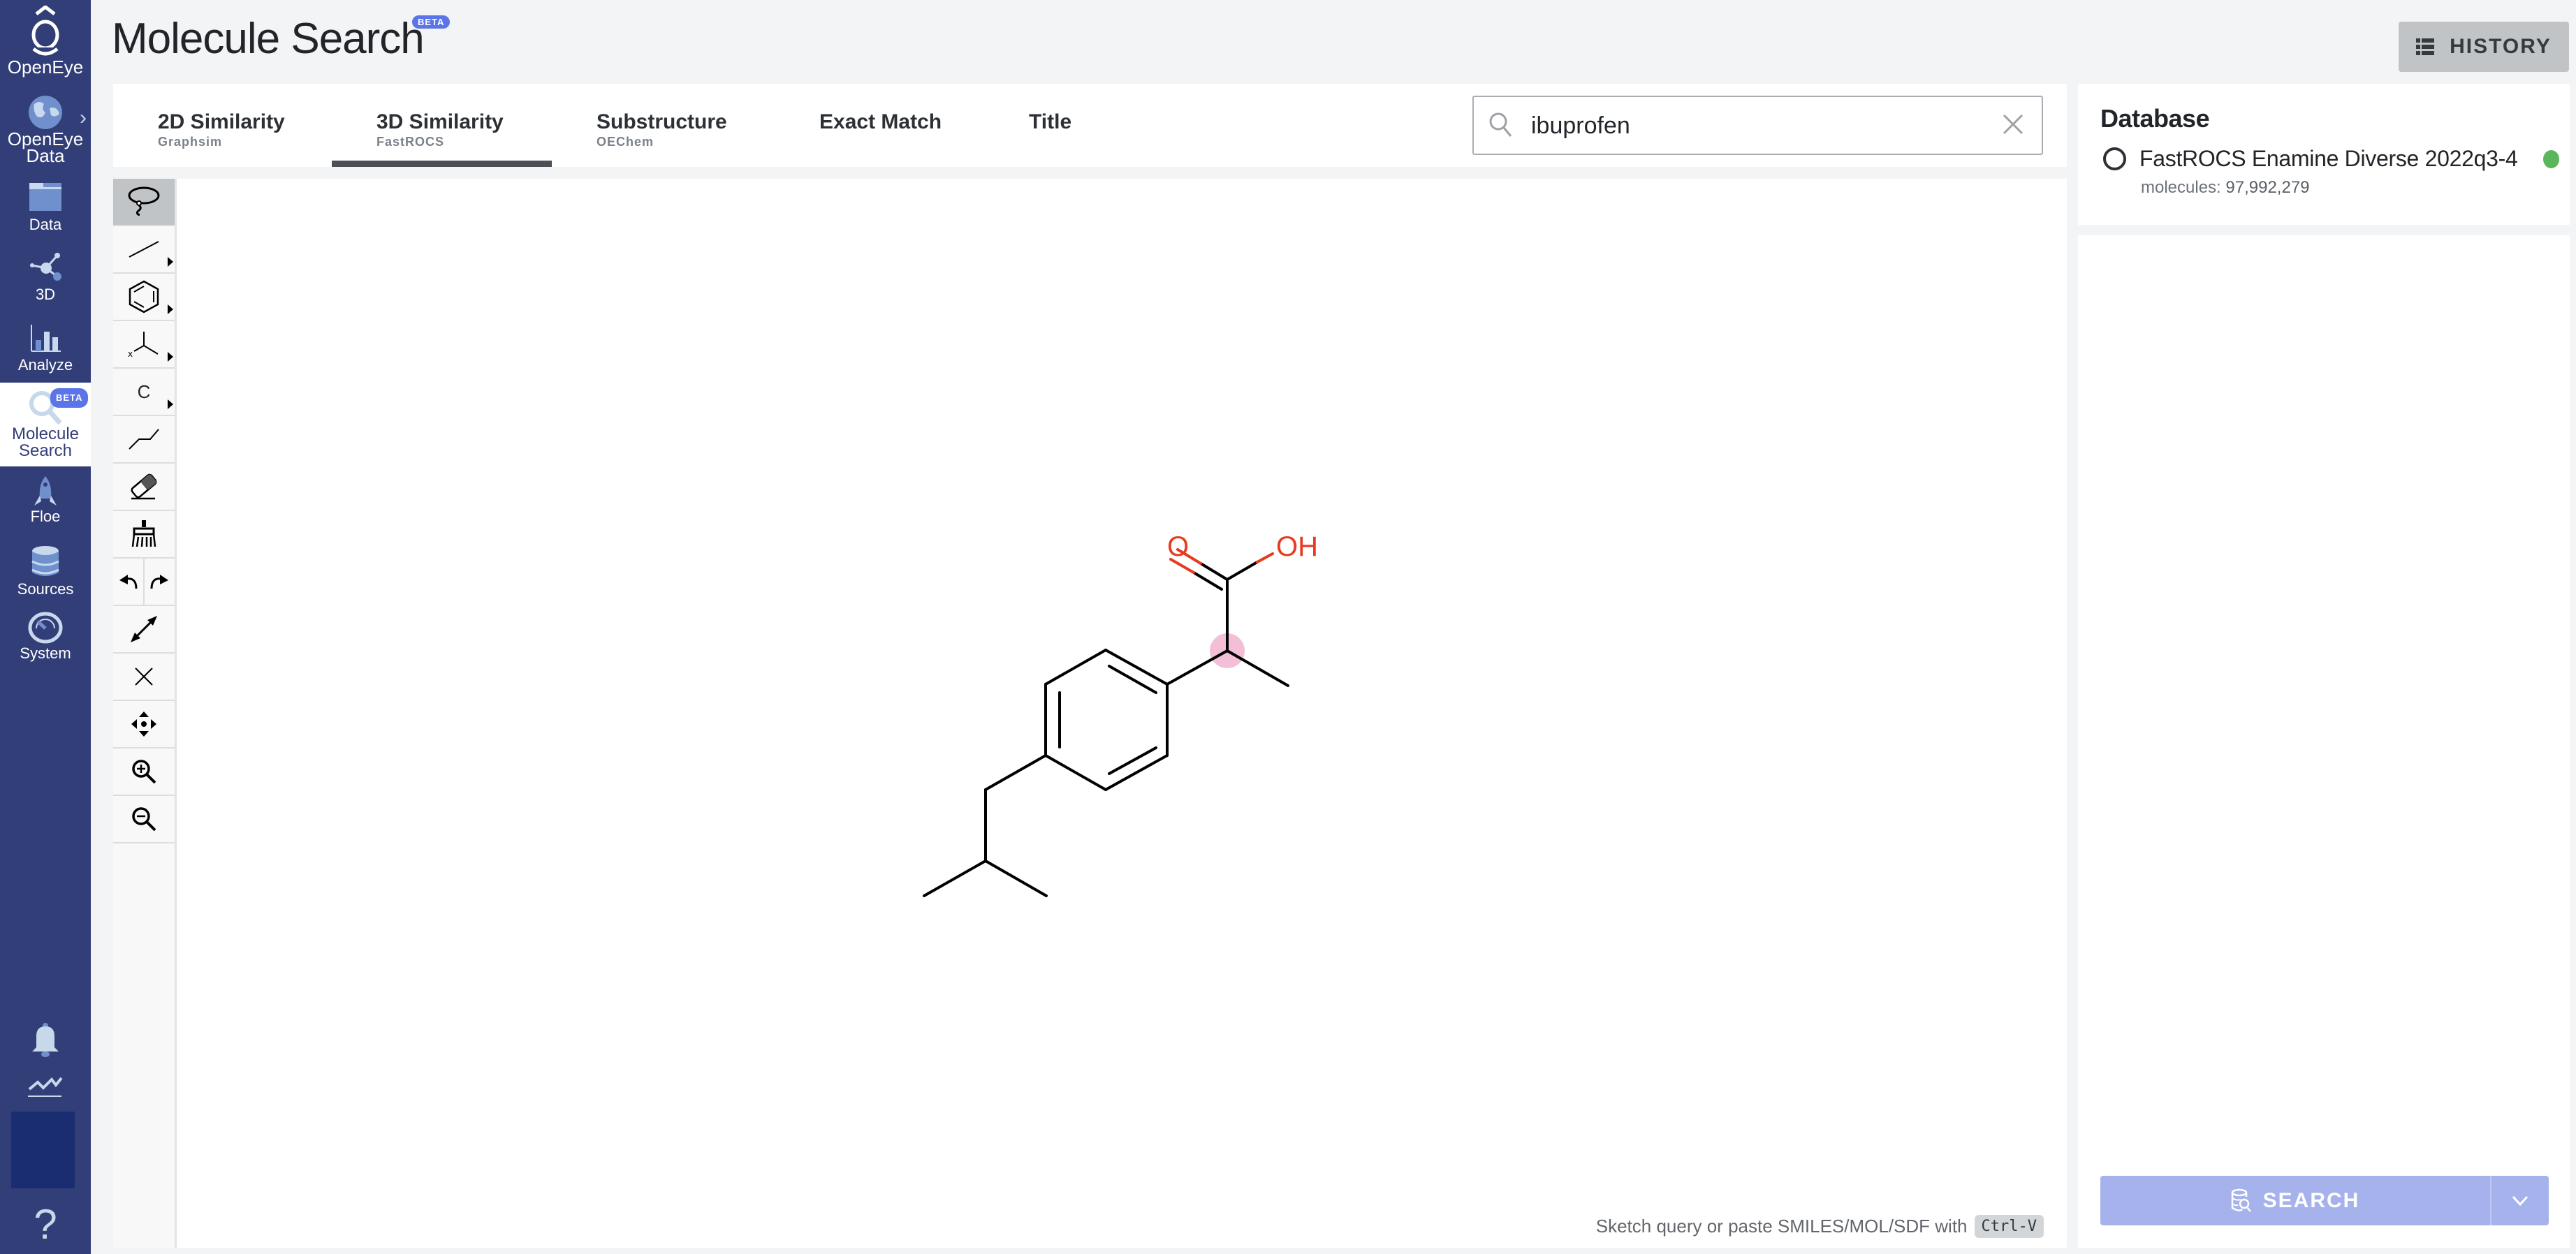 The height and width of the screenshot is (1254, 2576). What do you see at coordinates (2181, 187) in the screenshot?
I see `count-label: molecules:` at bounding box center [2181, 187].